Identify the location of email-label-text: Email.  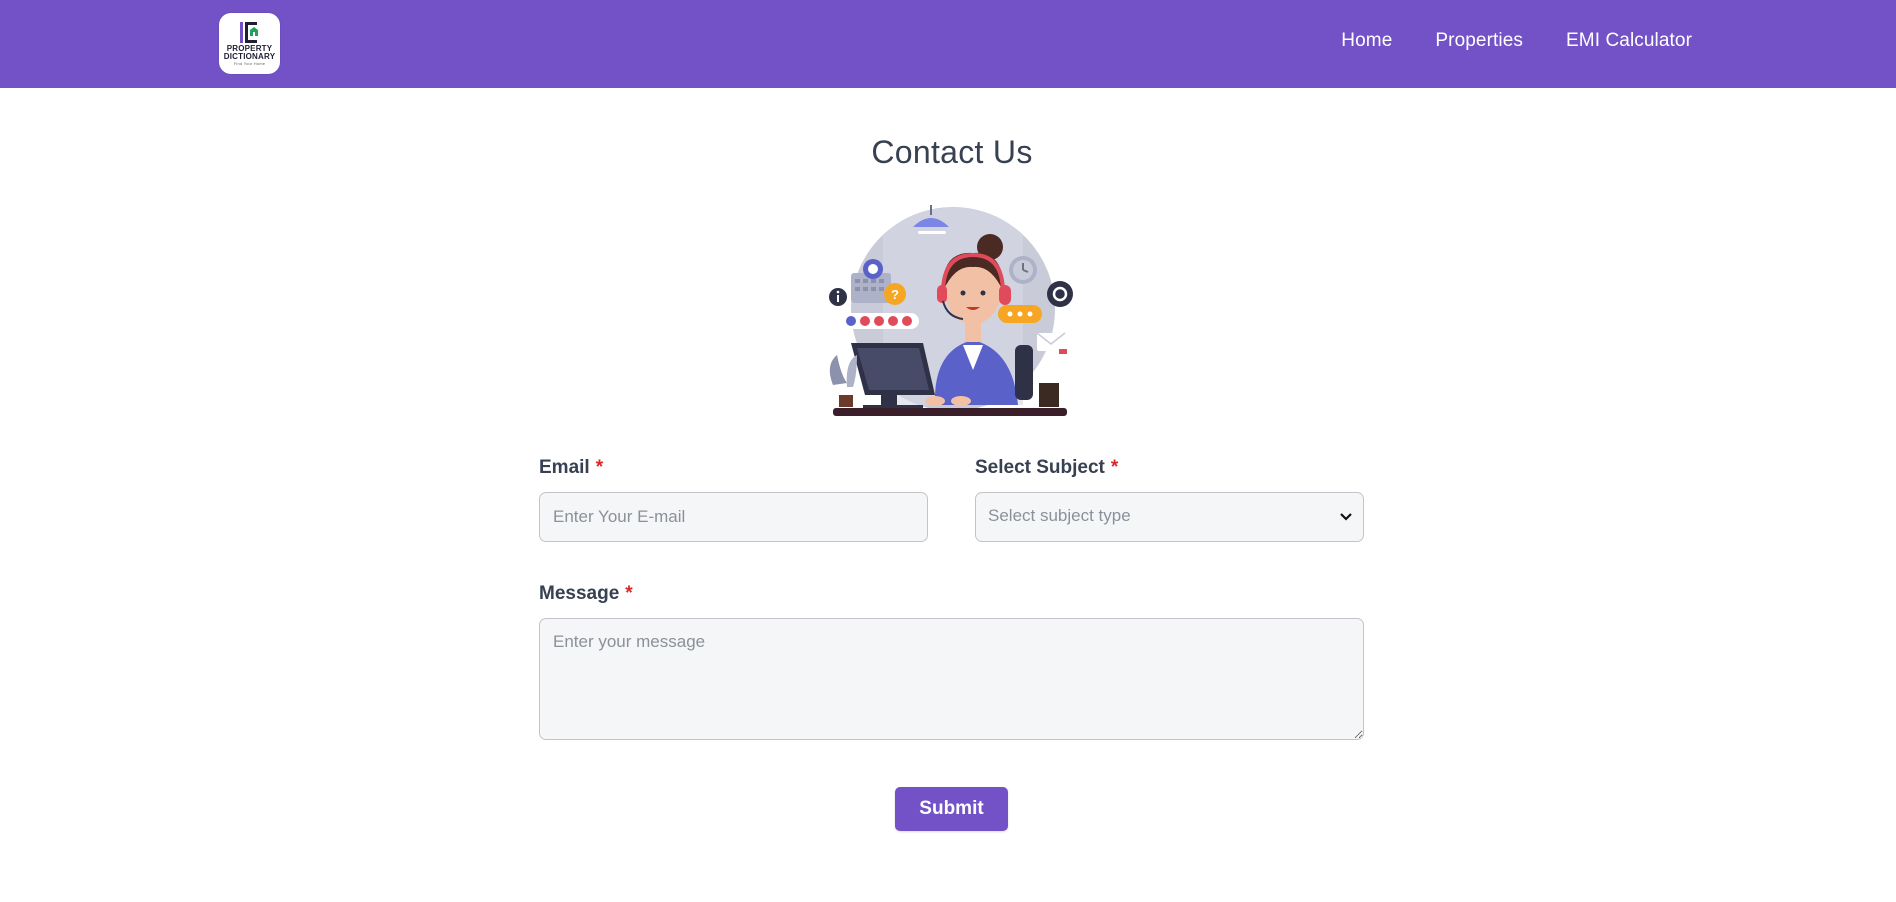
(564, 467).